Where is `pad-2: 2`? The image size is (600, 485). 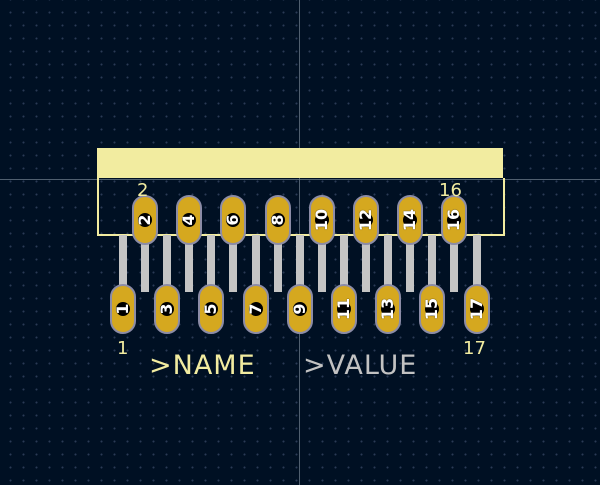 pad-2: 2 is located at coordinates (145, 220).